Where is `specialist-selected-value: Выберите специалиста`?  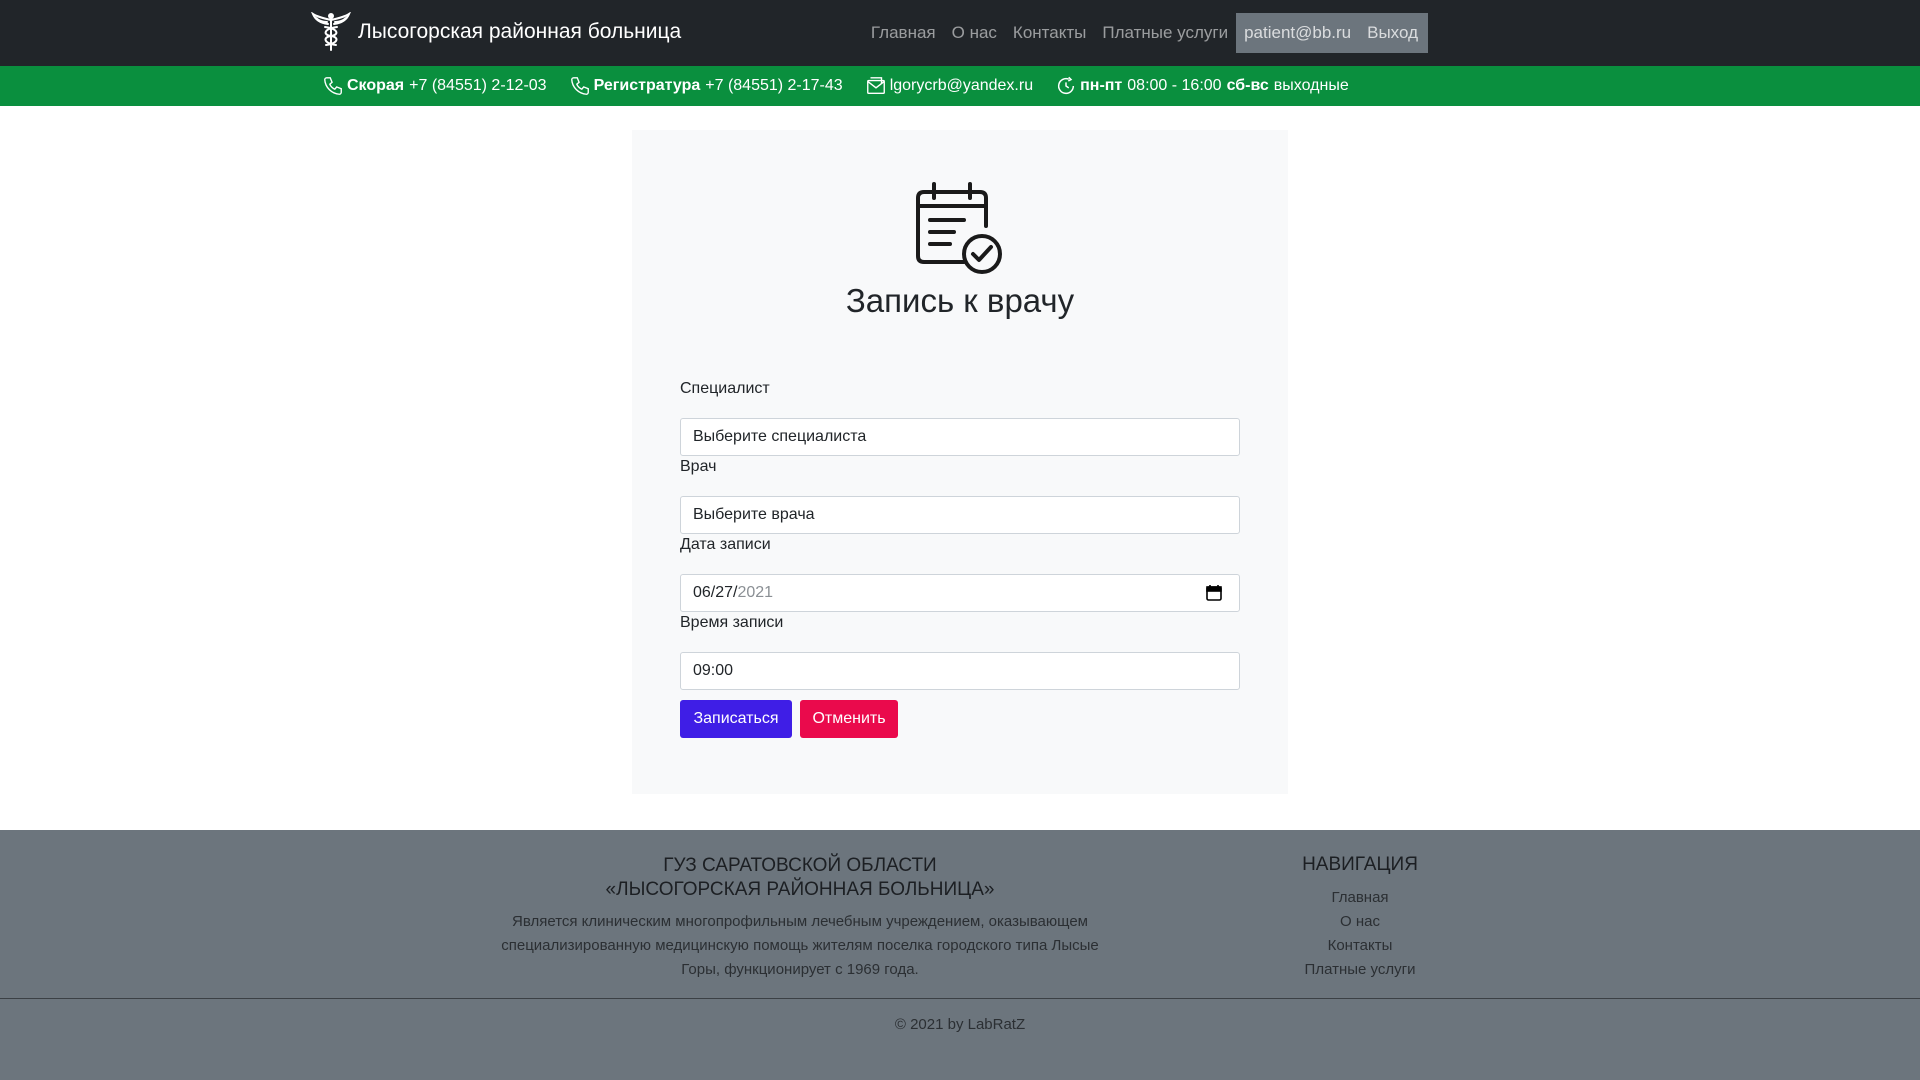
specialist-selected-value: Выберите специалиста is located at coordinates (780, 436).